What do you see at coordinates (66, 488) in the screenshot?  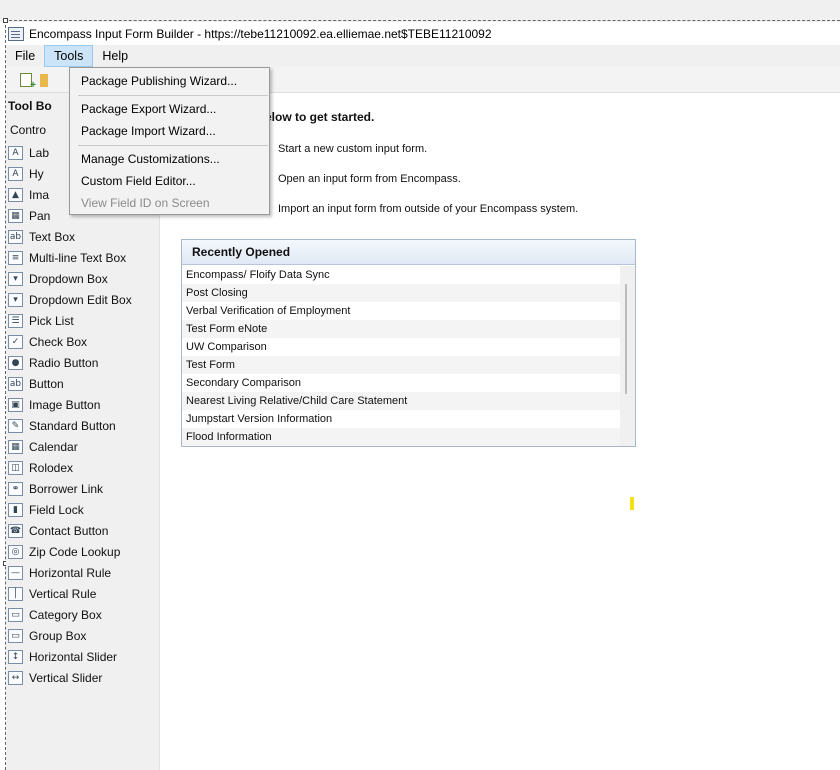 I see `tool-item-label: Borrower Link` at bounding box center [66, 488].